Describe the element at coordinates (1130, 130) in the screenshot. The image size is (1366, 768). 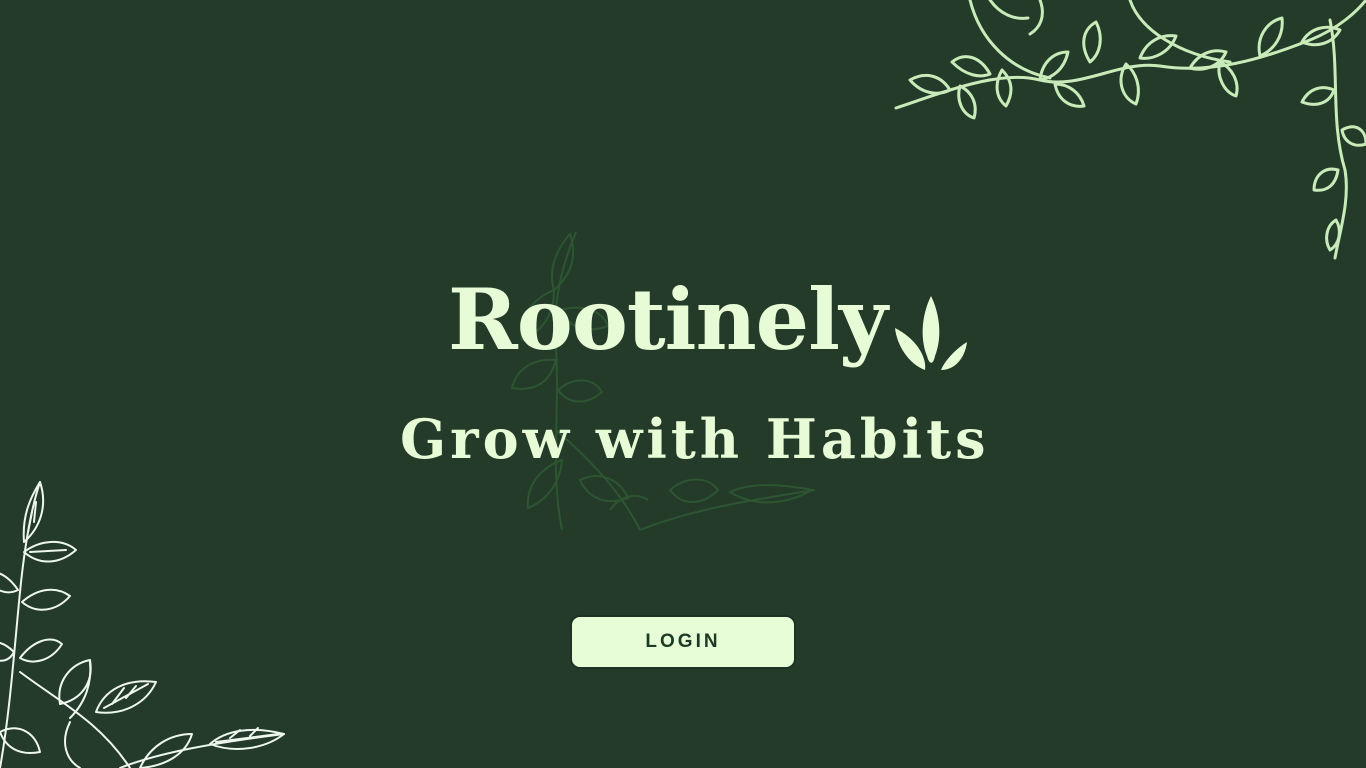
I see `vine-illustration-top-right` at that location.